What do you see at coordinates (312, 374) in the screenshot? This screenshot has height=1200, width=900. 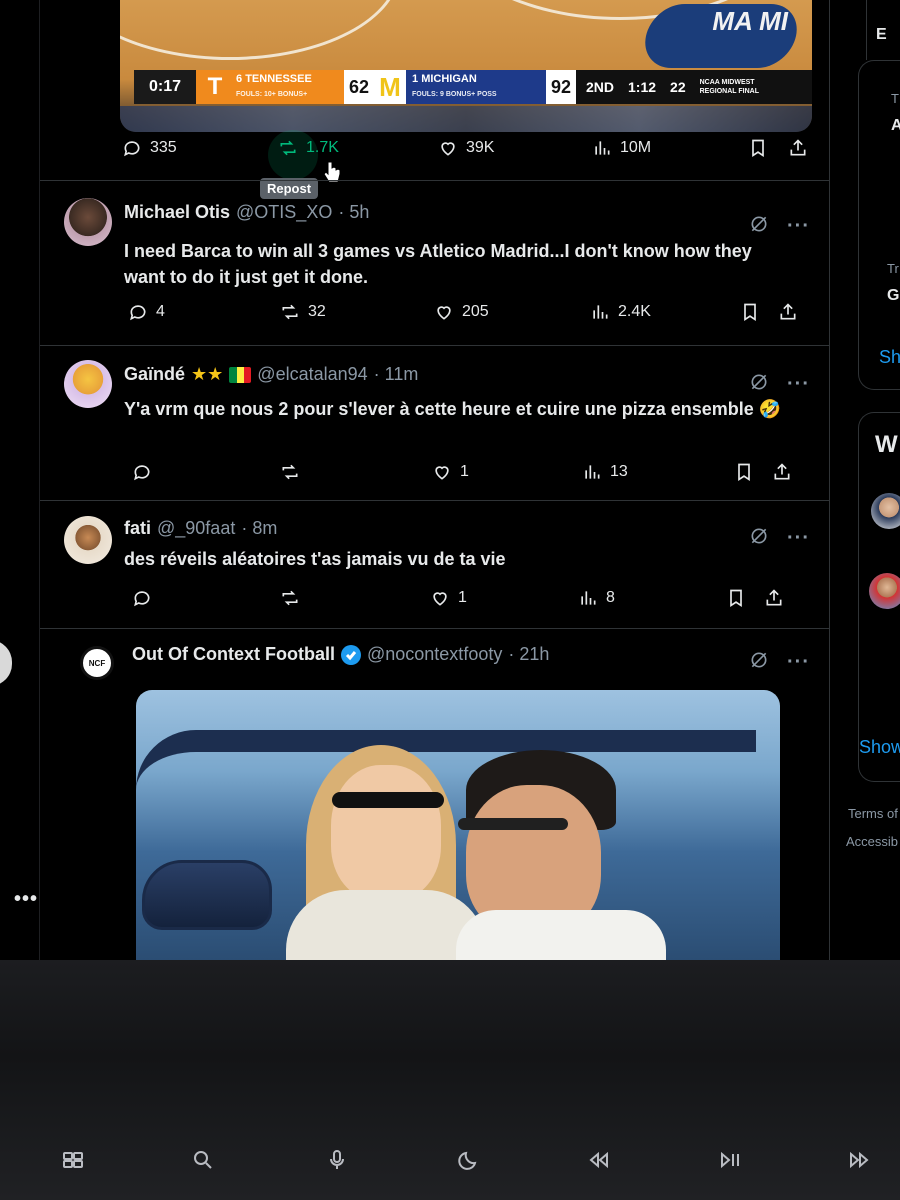 I see `author-handle: @elcatalan94` at bounding box center [312, 374].